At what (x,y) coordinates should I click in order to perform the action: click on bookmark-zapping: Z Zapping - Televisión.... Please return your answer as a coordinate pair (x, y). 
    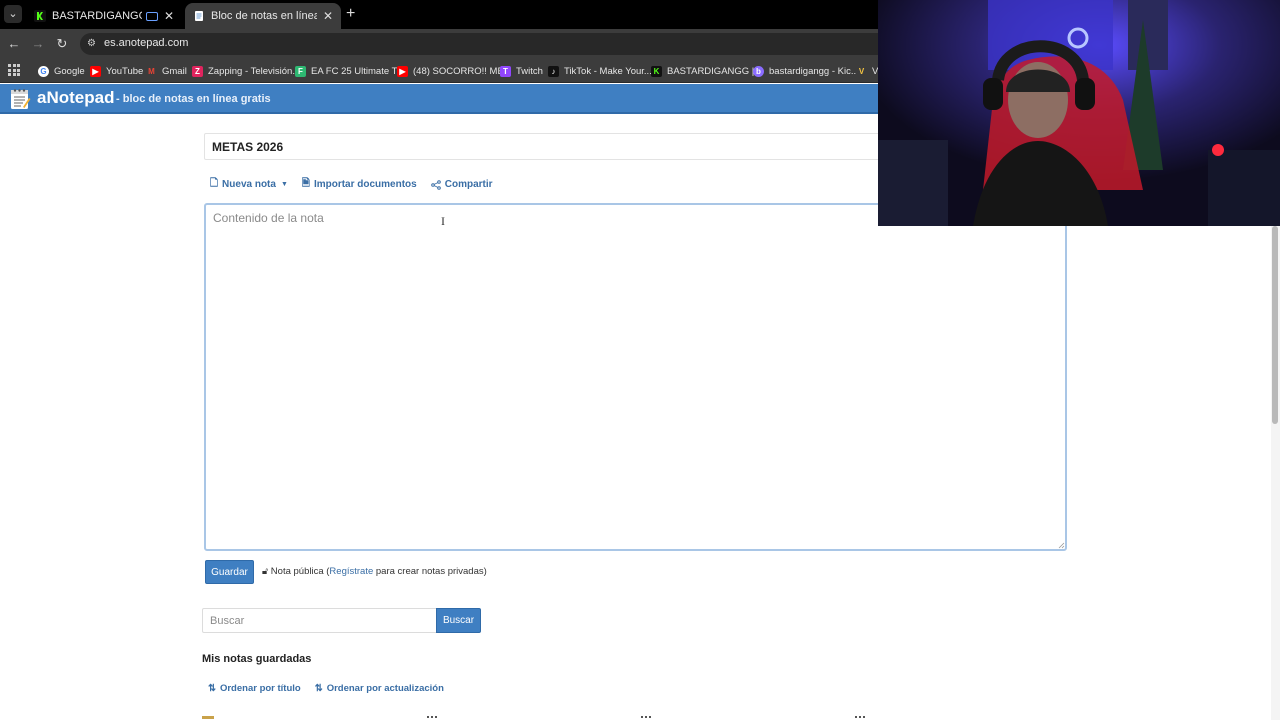
    Looking at the image, I should click on (246, 71).